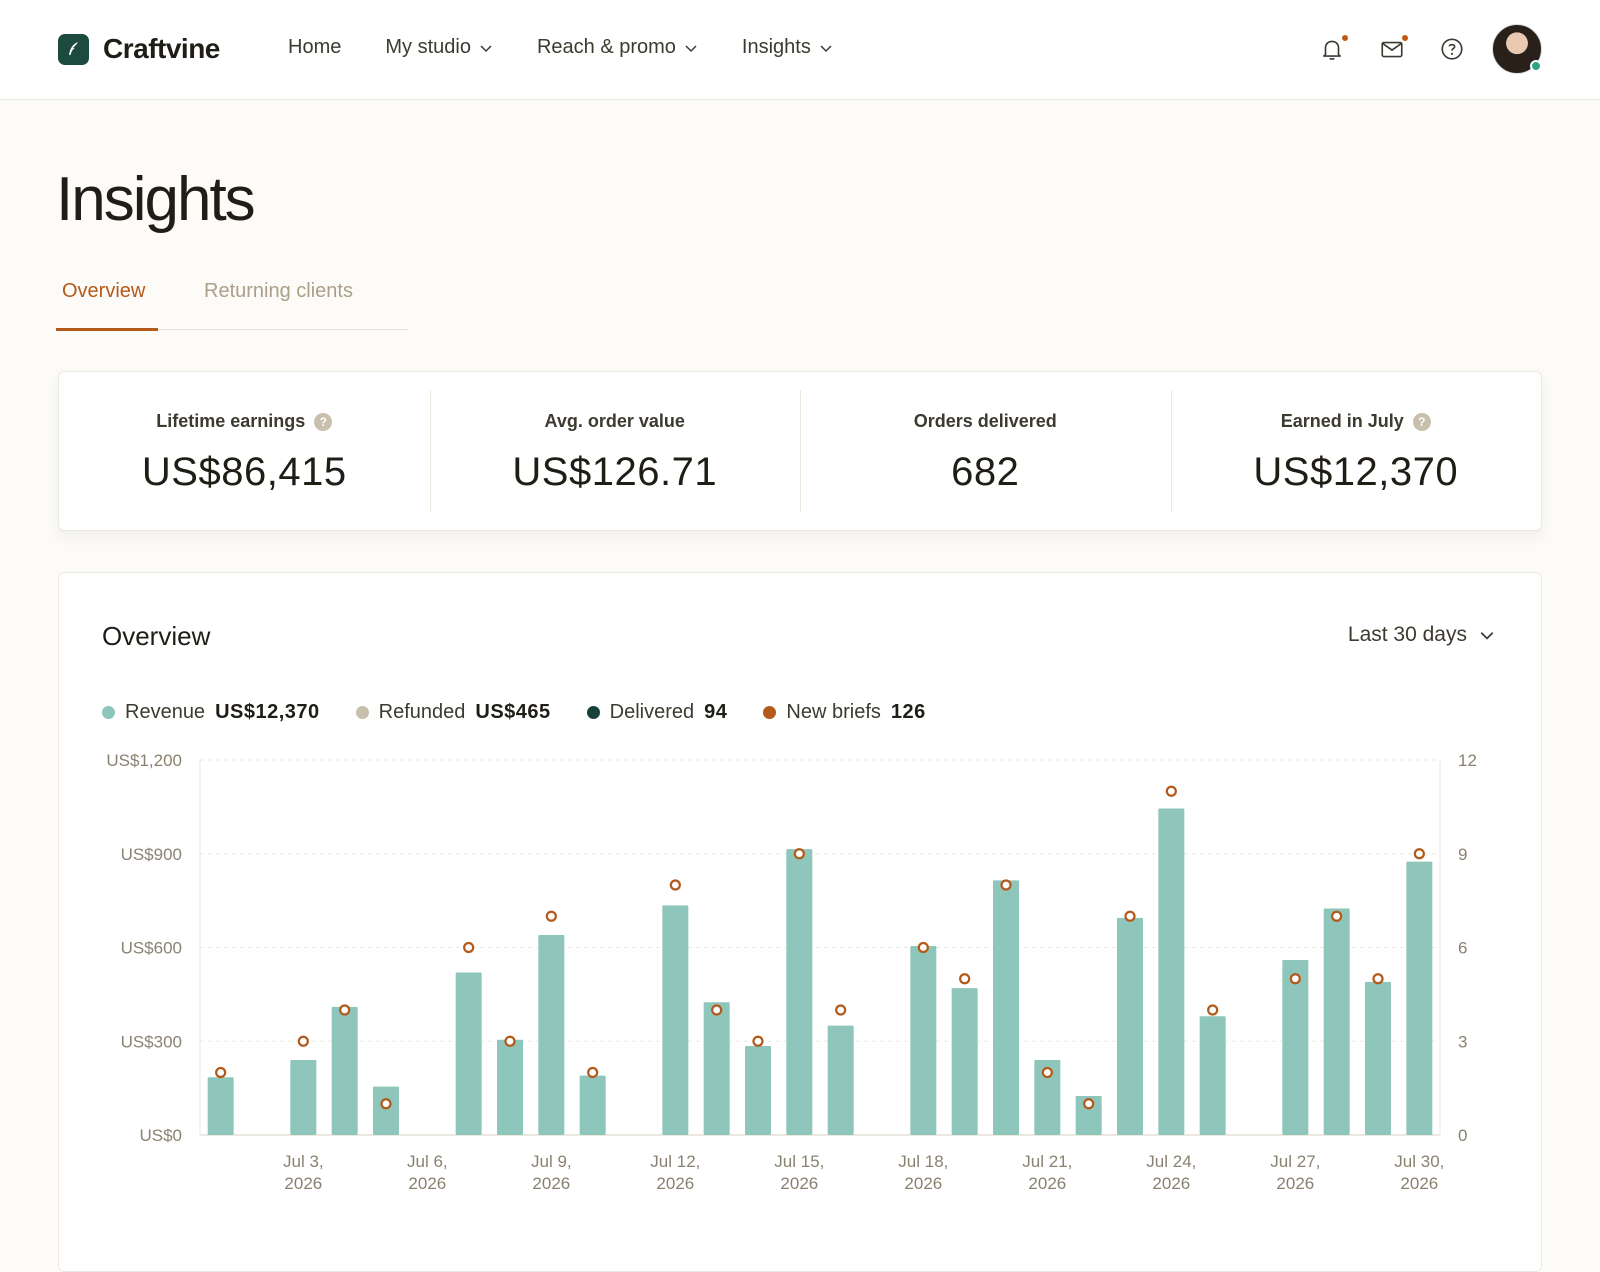 The image size is (1600, 1272). I want to click on stat-label-row: Lifetime earnings ?, so click(244, 421).